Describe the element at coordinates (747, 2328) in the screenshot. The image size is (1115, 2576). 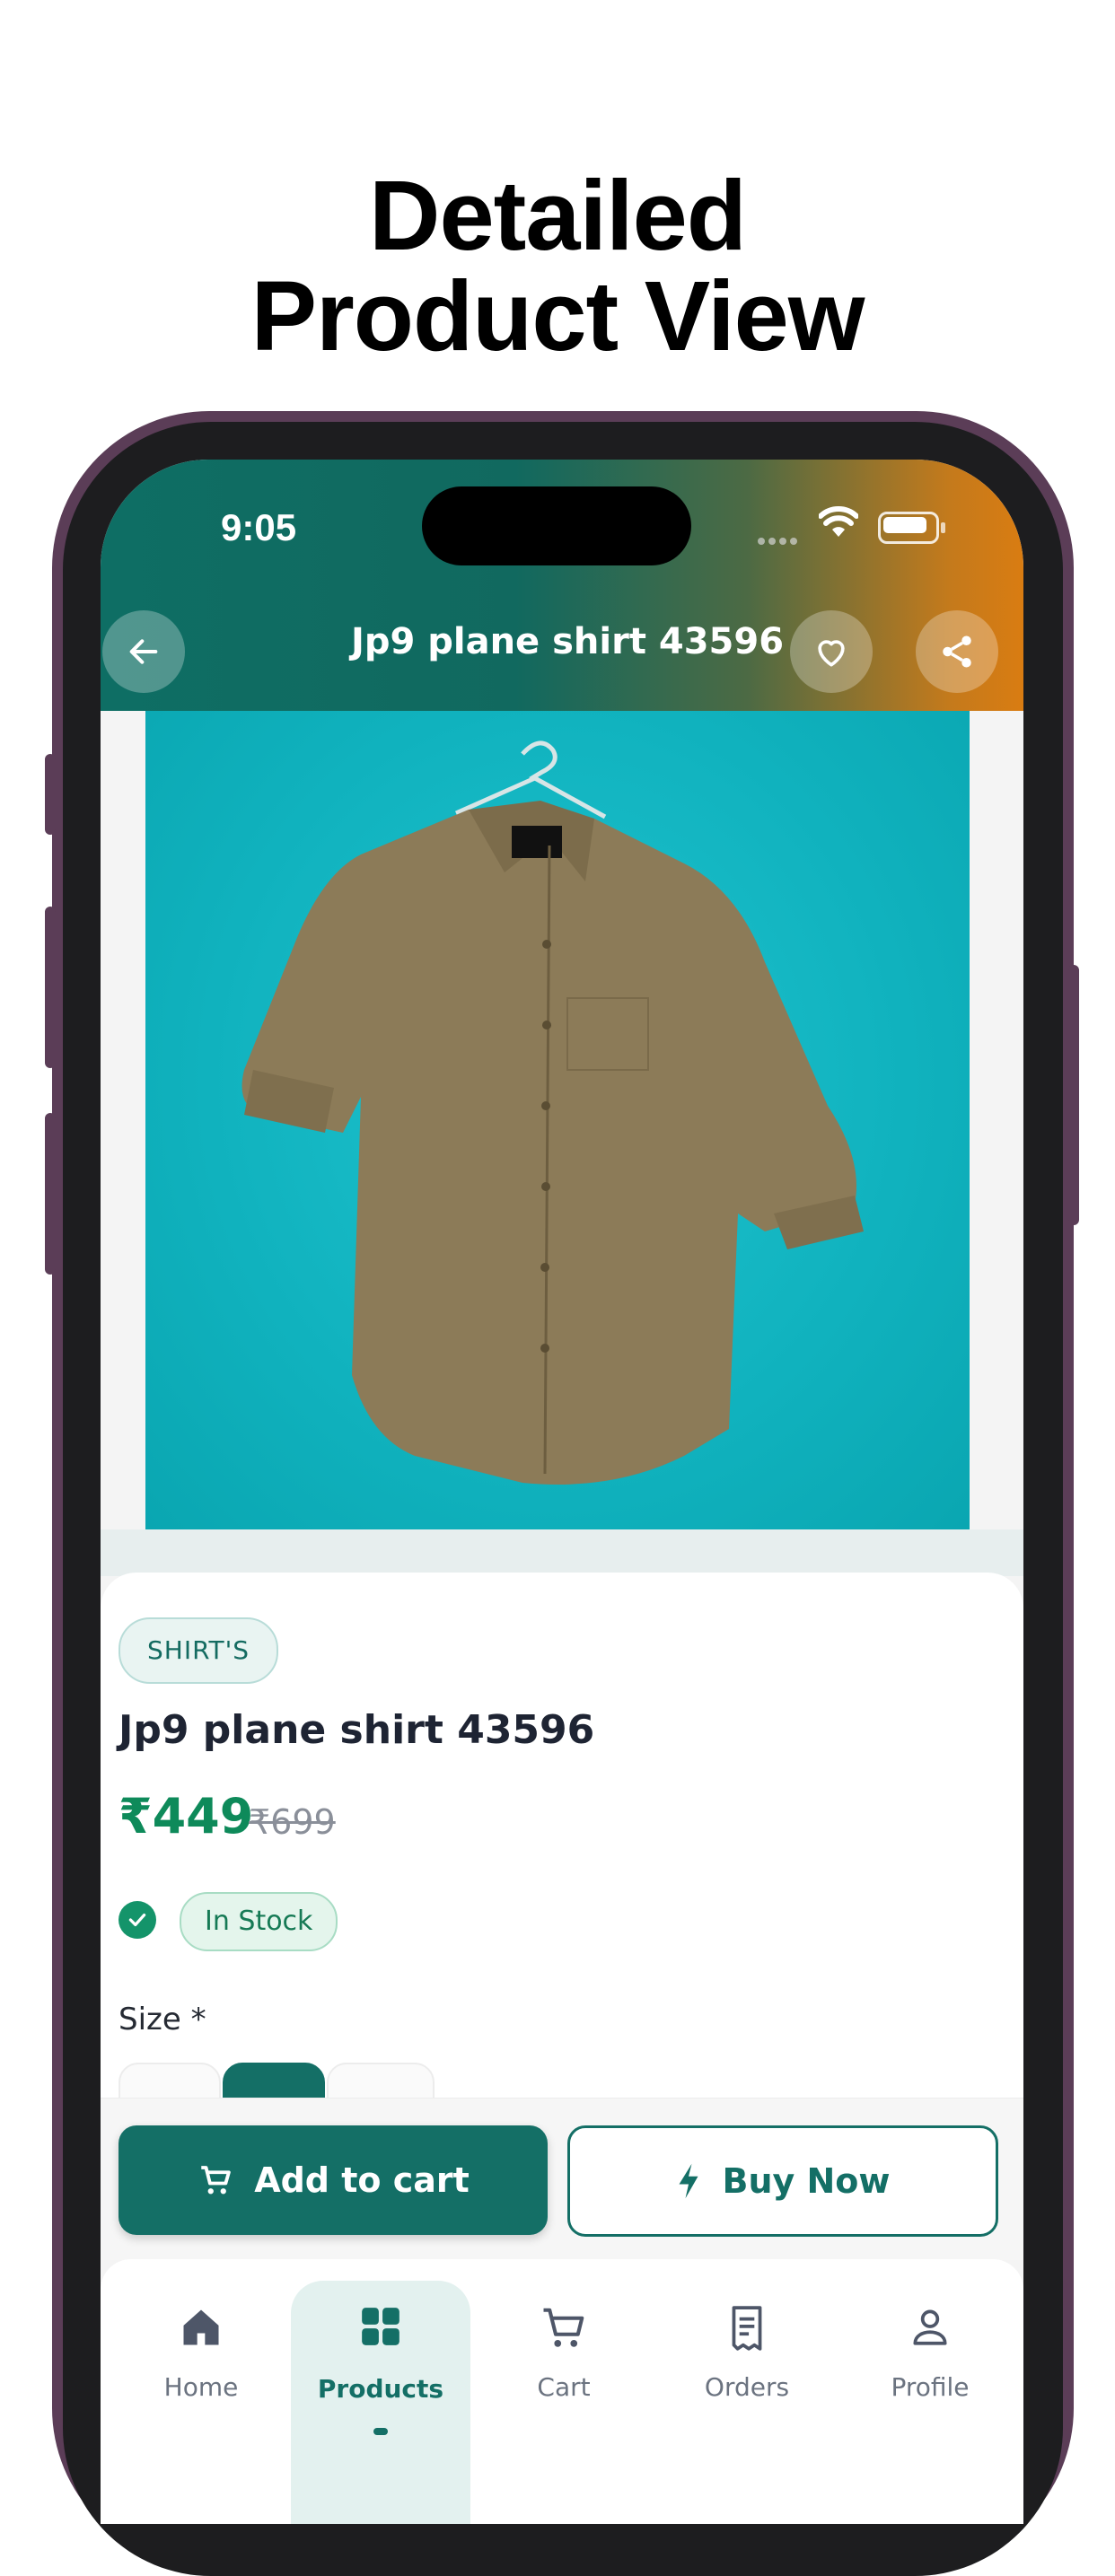
I see `receipt-icon` at that location.